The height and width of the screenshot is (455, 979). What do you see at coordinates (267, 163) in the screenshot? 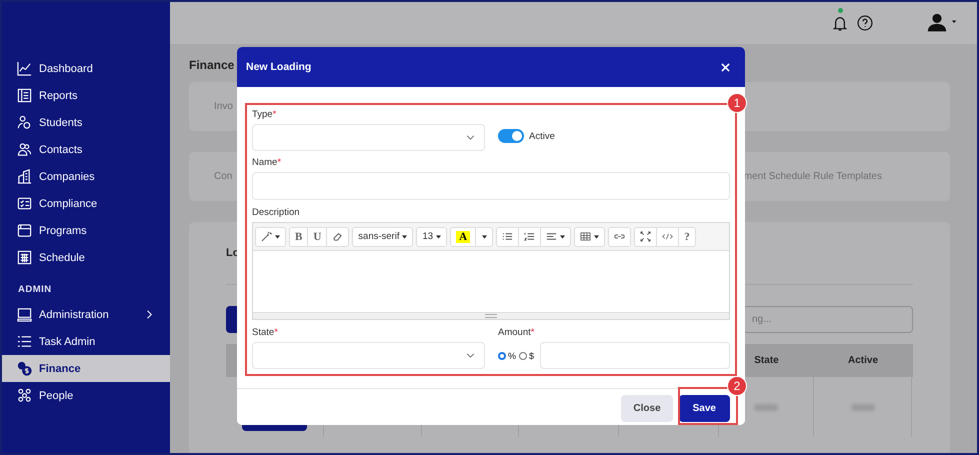
I see `field-label: Name*` at bounding box center [267, 163].